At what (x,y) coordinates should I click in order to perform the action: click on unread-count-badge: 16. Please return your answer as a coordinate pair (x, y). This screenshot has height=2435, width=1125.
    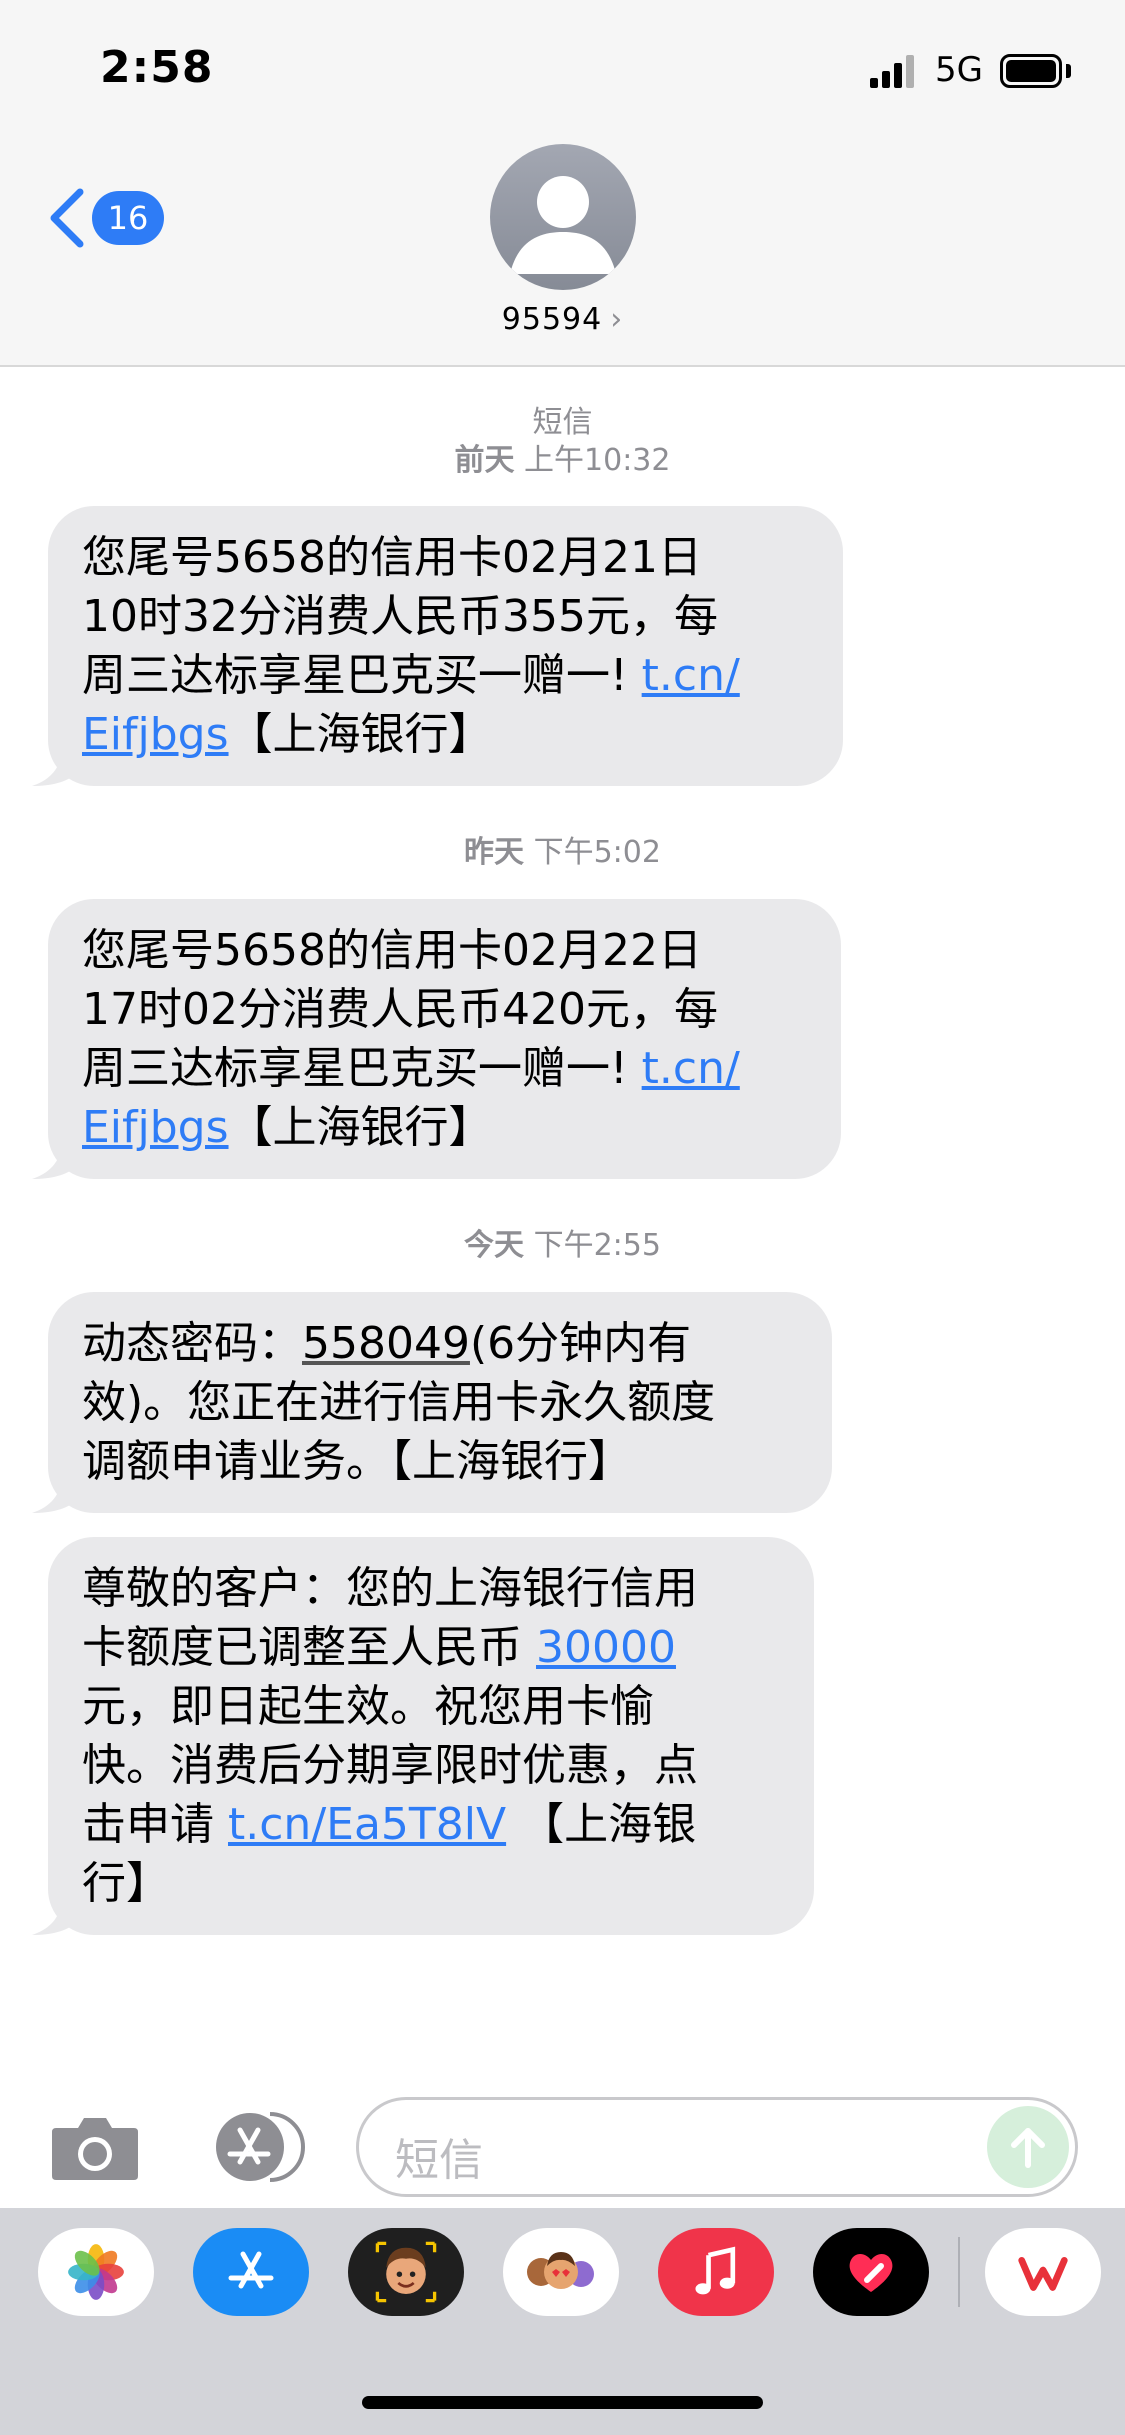
    Looking at the image, I should click on (128, 218).